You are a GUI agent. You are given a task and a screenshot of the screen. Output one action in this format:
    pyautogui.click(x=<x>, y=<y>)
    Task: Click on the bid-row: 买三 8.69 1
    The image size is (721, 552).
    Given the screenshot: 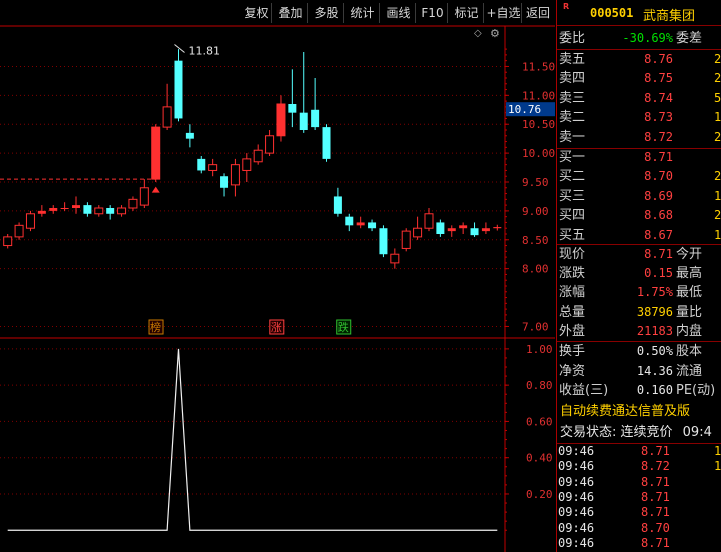 What is the action you would take?
    pyautogui.click(x=639, y=196)
    